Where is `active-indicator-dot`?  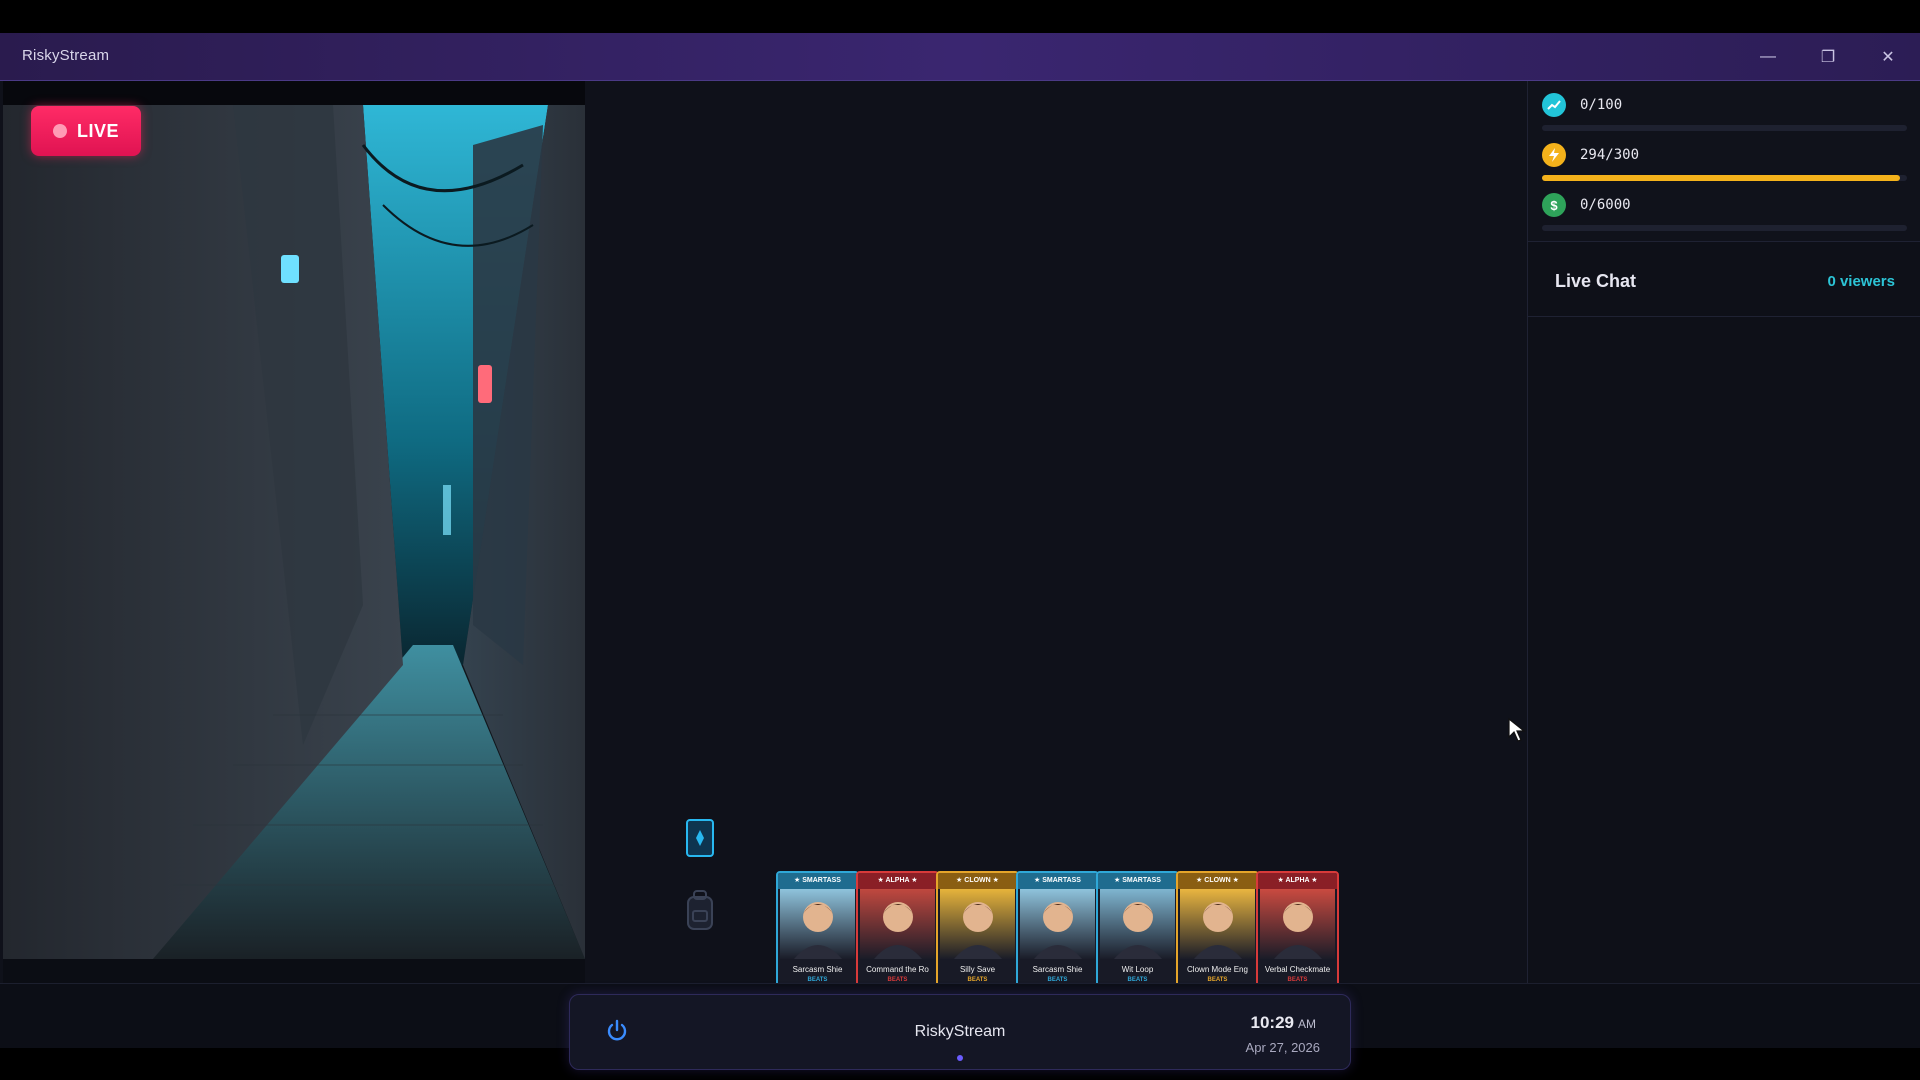
active-indicator-dot is located at coordinates (960, 1058).